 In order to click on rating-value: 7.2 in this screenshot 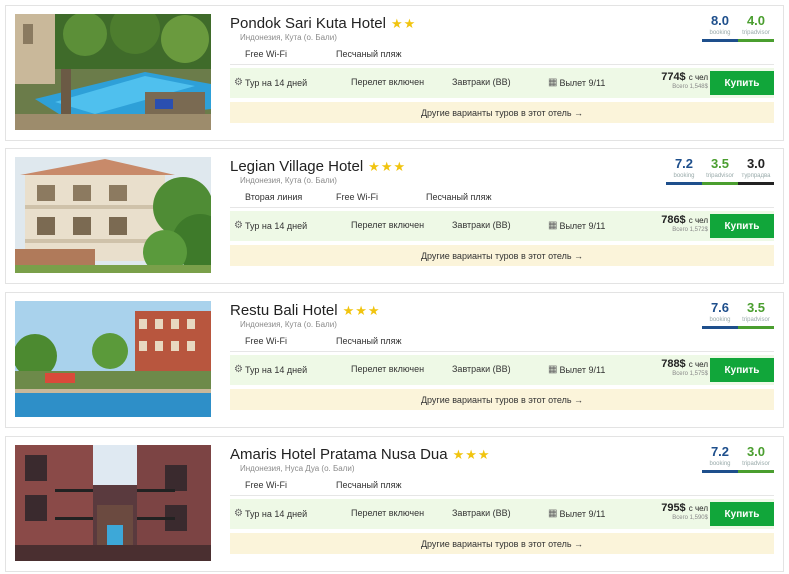, I will do `click(684, 163)`.